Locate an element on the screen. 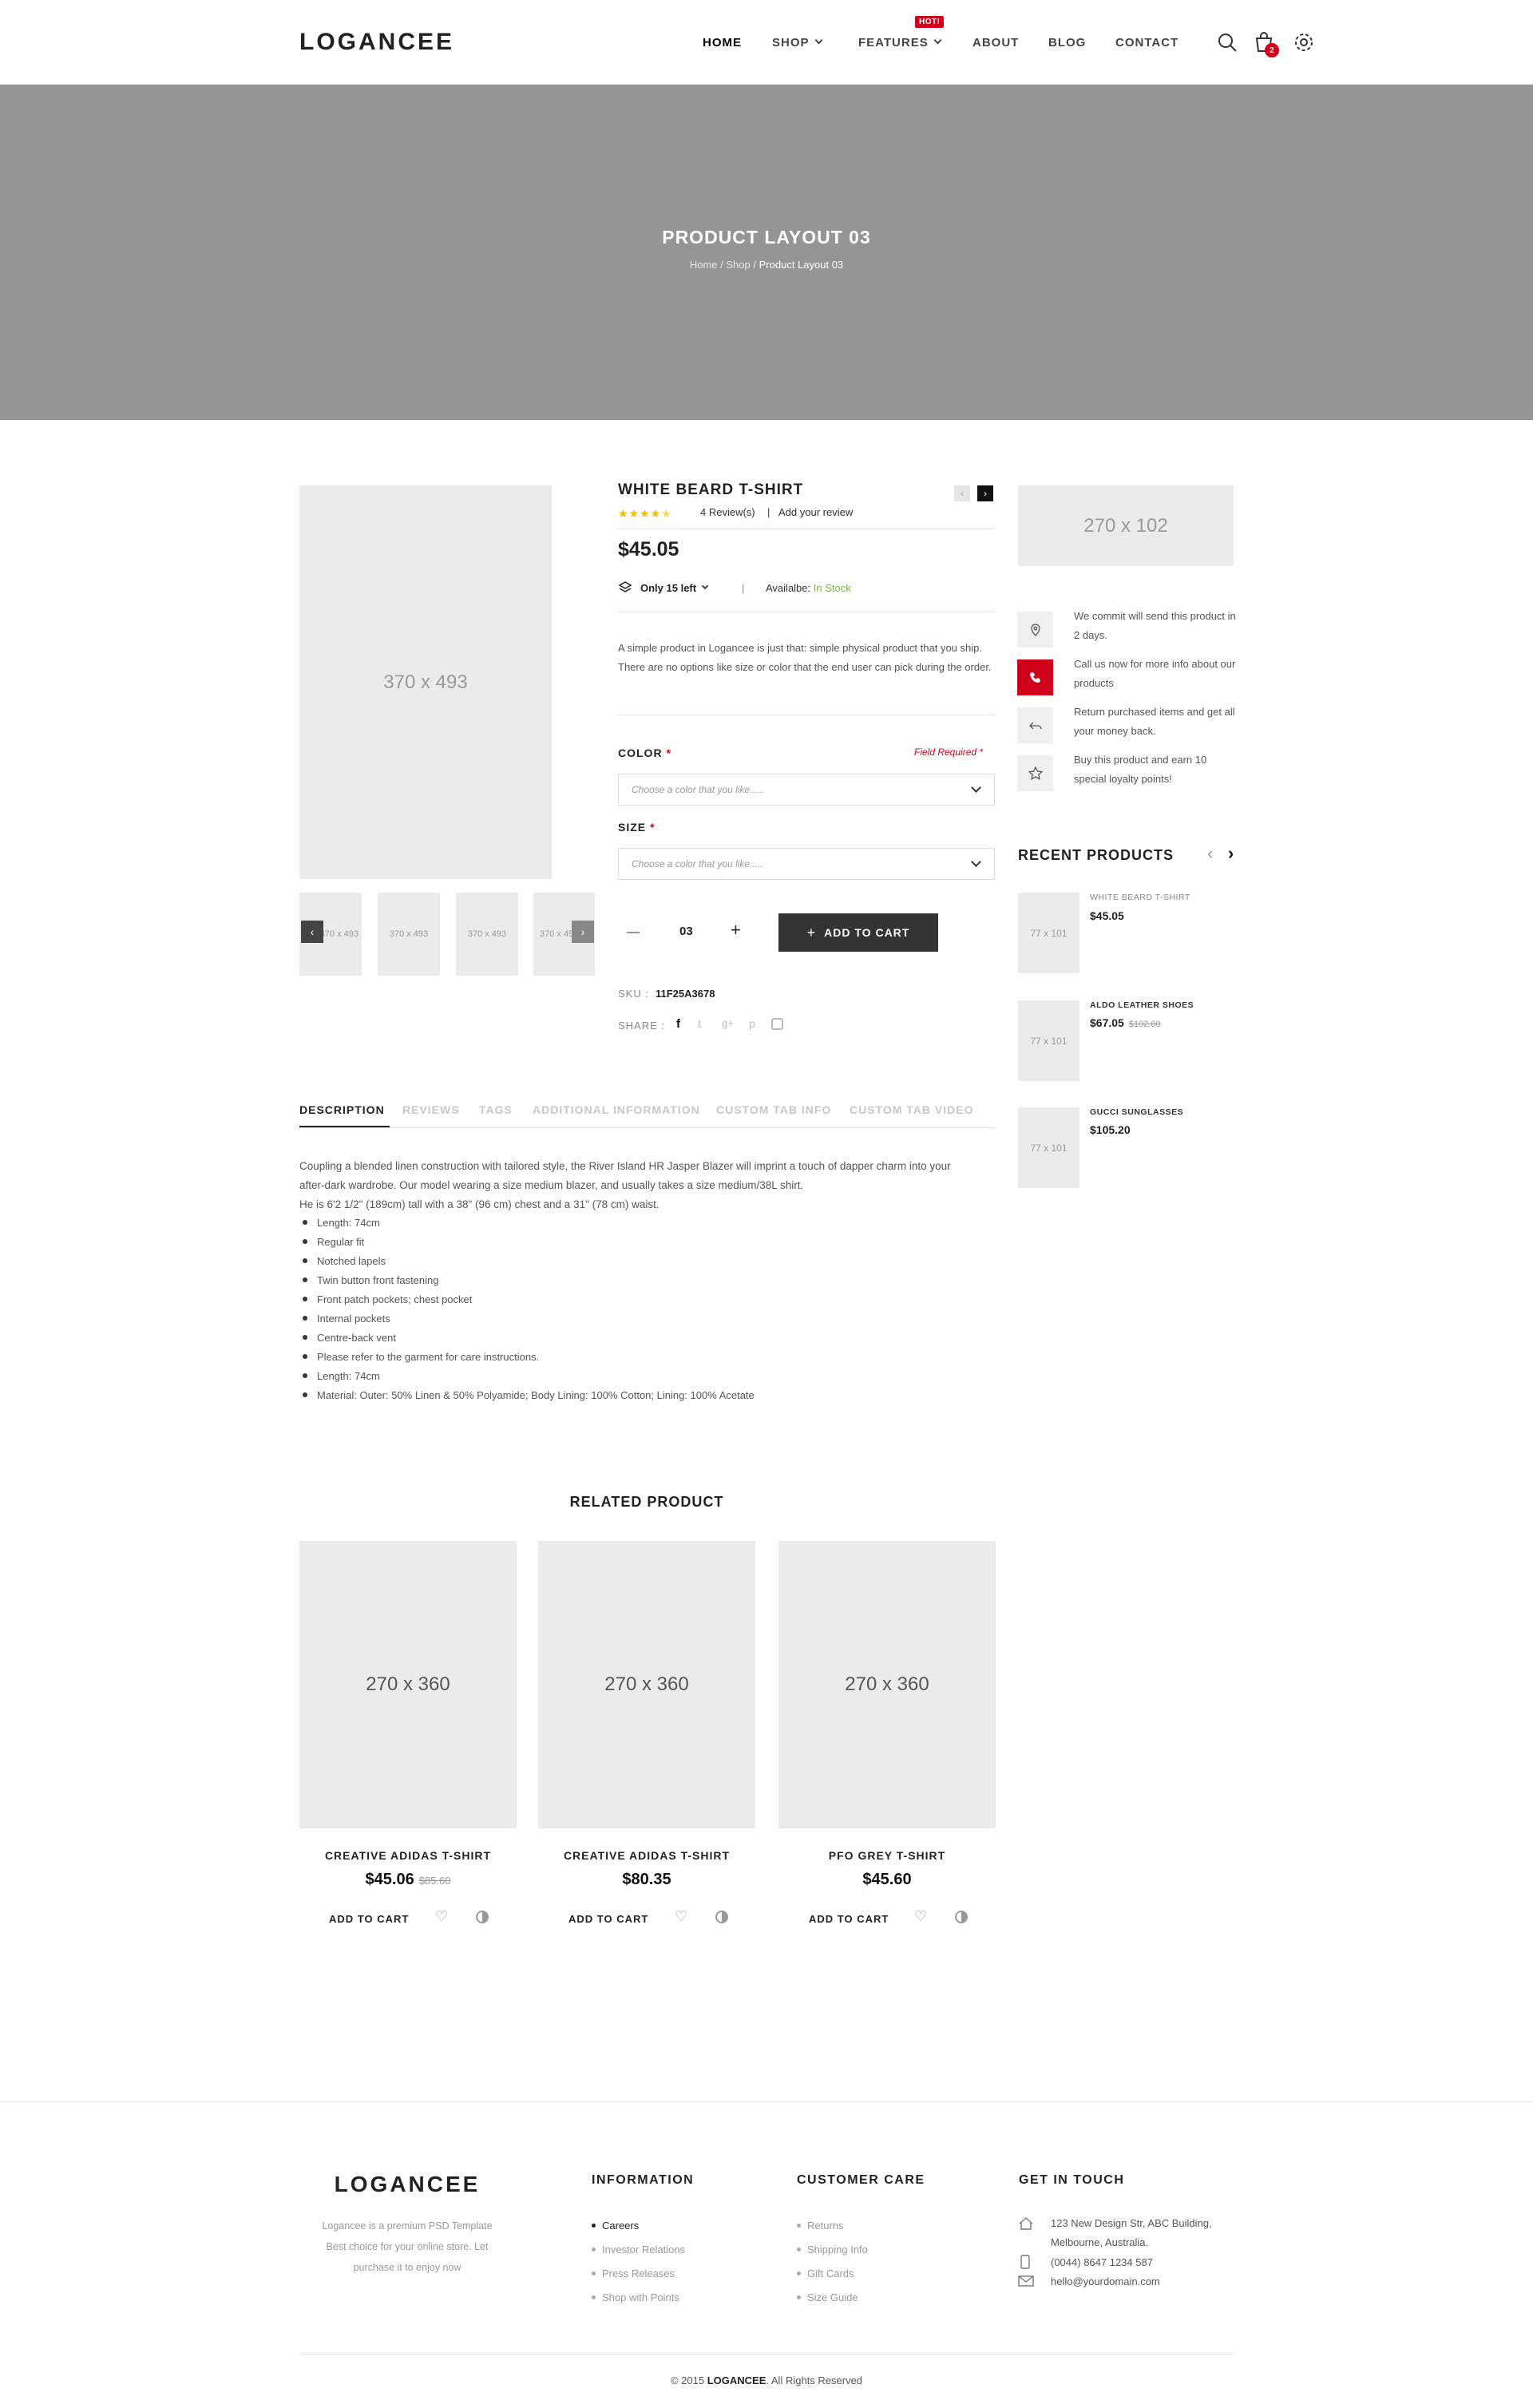 Image resolution: width=1533 pixels, height=2408 pixels. site-logo: LOGANCEE is located at coordinates (376, 43).